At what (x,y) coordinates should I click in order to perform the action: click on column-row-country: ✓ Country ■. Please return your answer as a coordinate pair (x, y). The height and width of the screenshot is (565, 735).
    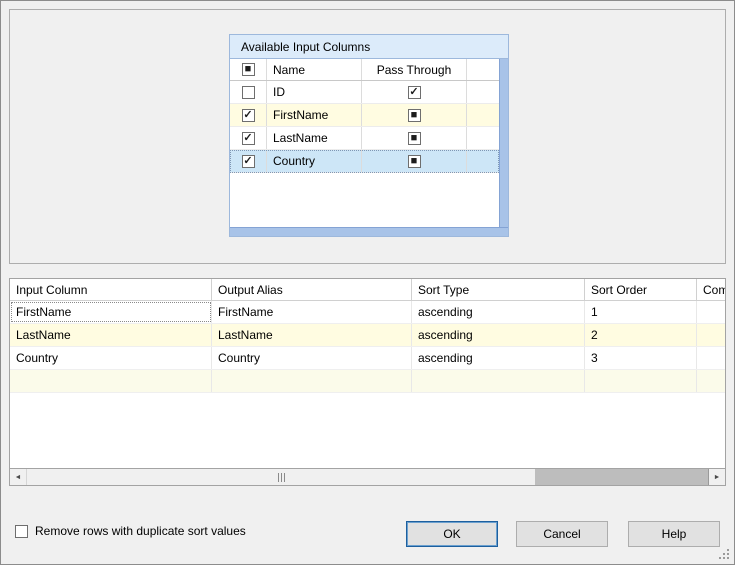
    Looking at the image, I should click on (364, 161).